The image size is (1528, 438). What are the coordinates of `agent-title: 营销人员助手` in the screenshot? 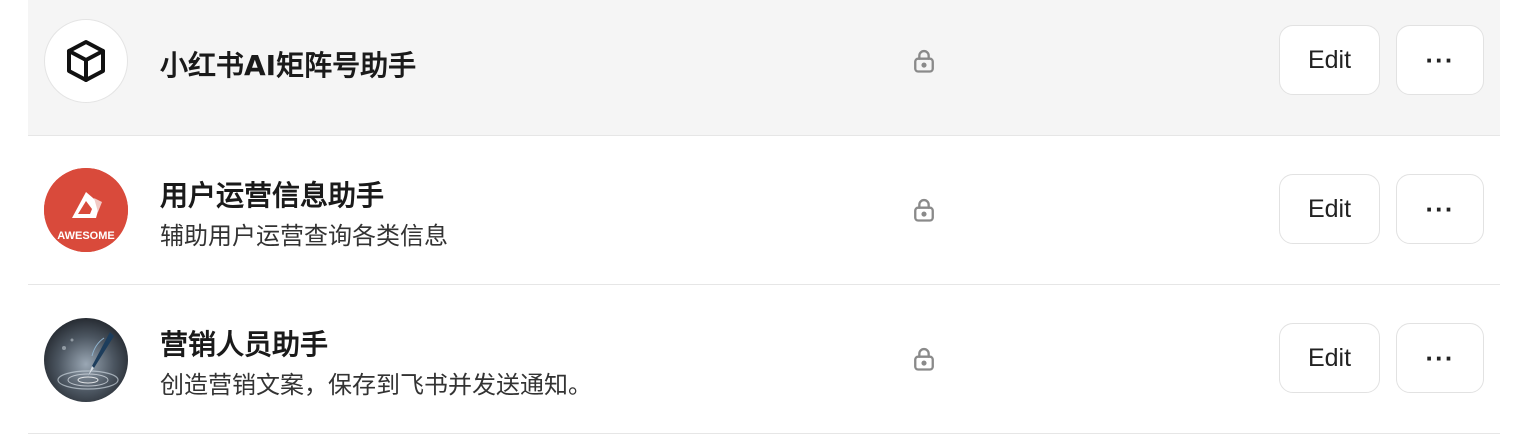 It's located at (244, 344).